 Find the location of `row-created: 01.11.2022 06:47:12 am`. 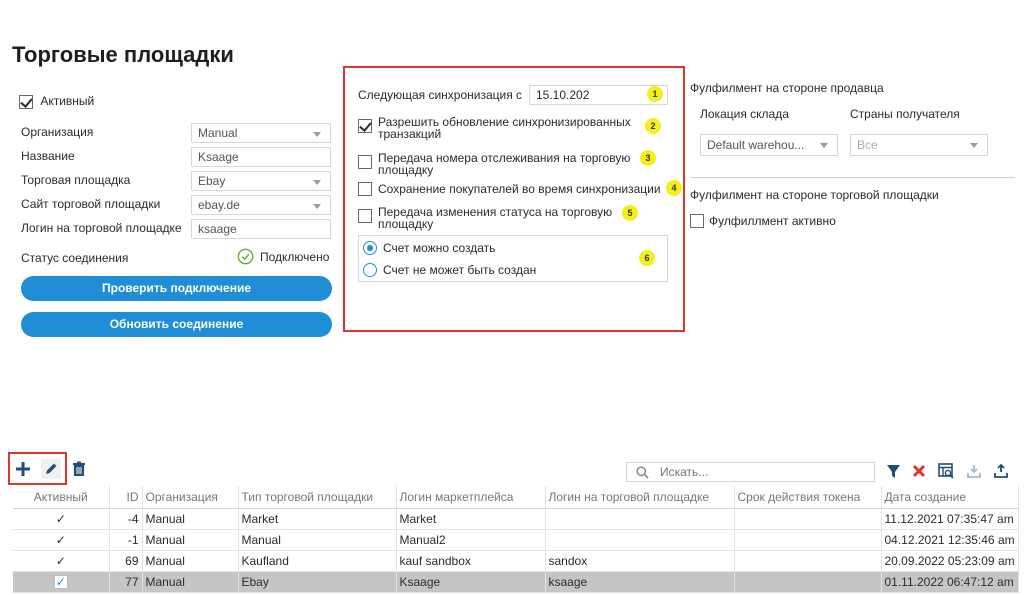

row-created: 01.11.2022 06:47:12 am is located at coordinates (950, 582).